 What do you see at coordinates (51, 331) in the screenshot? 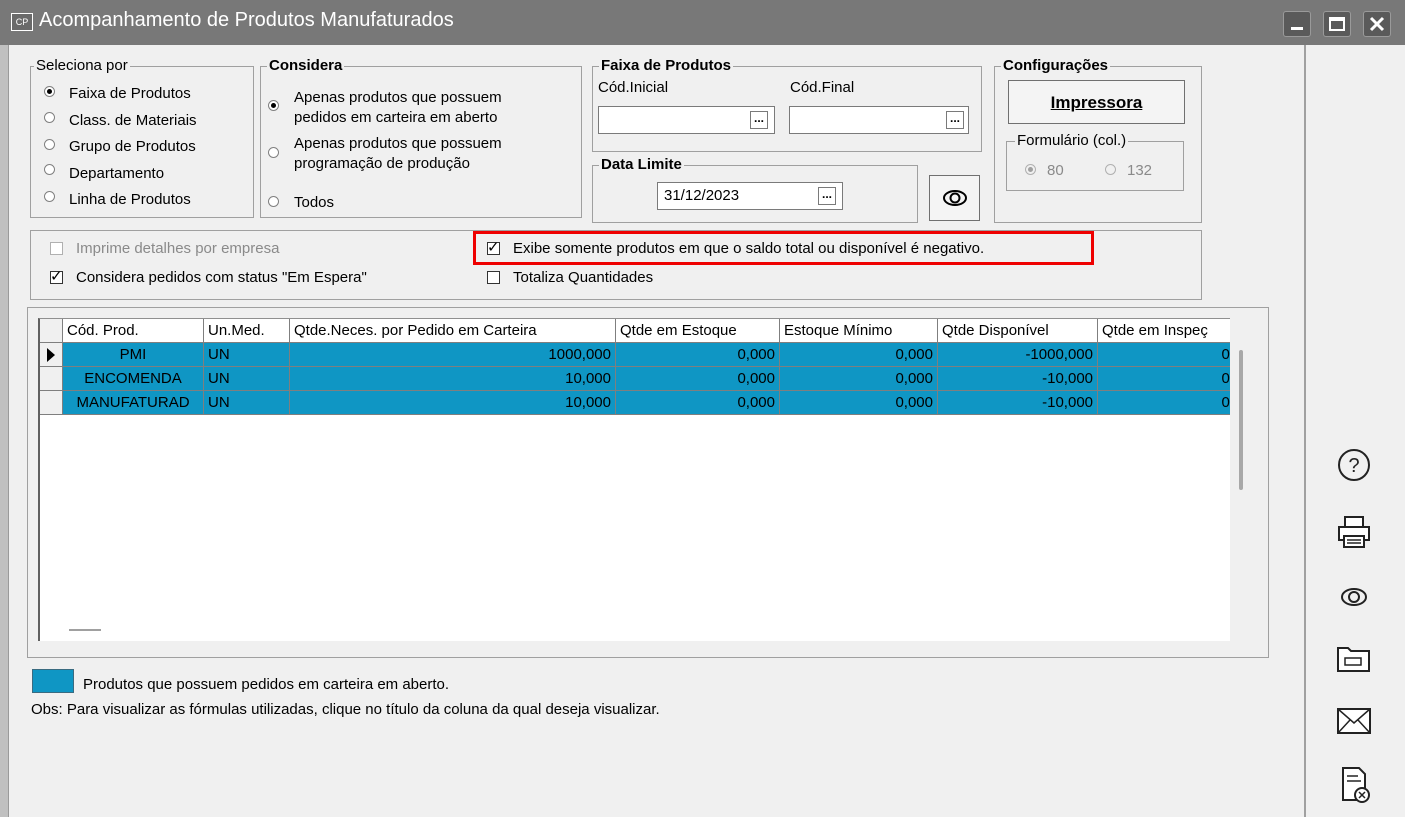
I see `grid-corner` at bounding box center [51, 331].